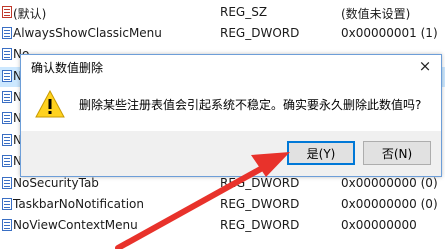  What do you see at coordinates (231, 67) in the screenshot?
I see `dialog-titlebar: 确认数值删除 ×` at bounding box center [231, 67].